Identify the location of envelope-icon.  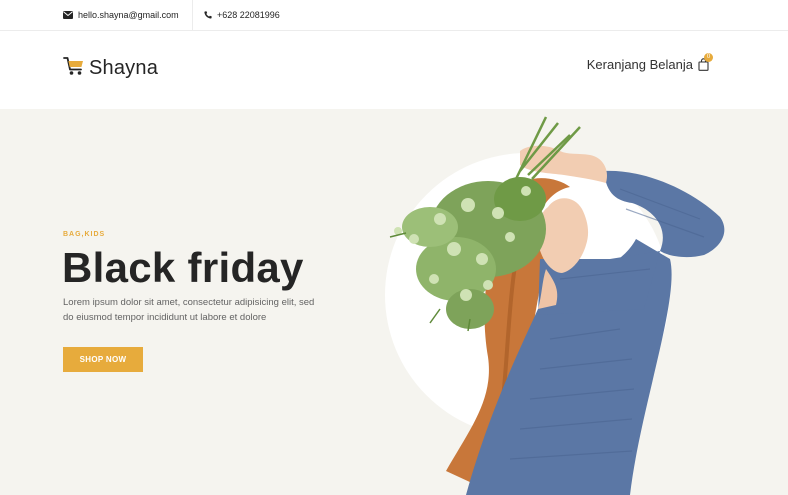
(68, 15).